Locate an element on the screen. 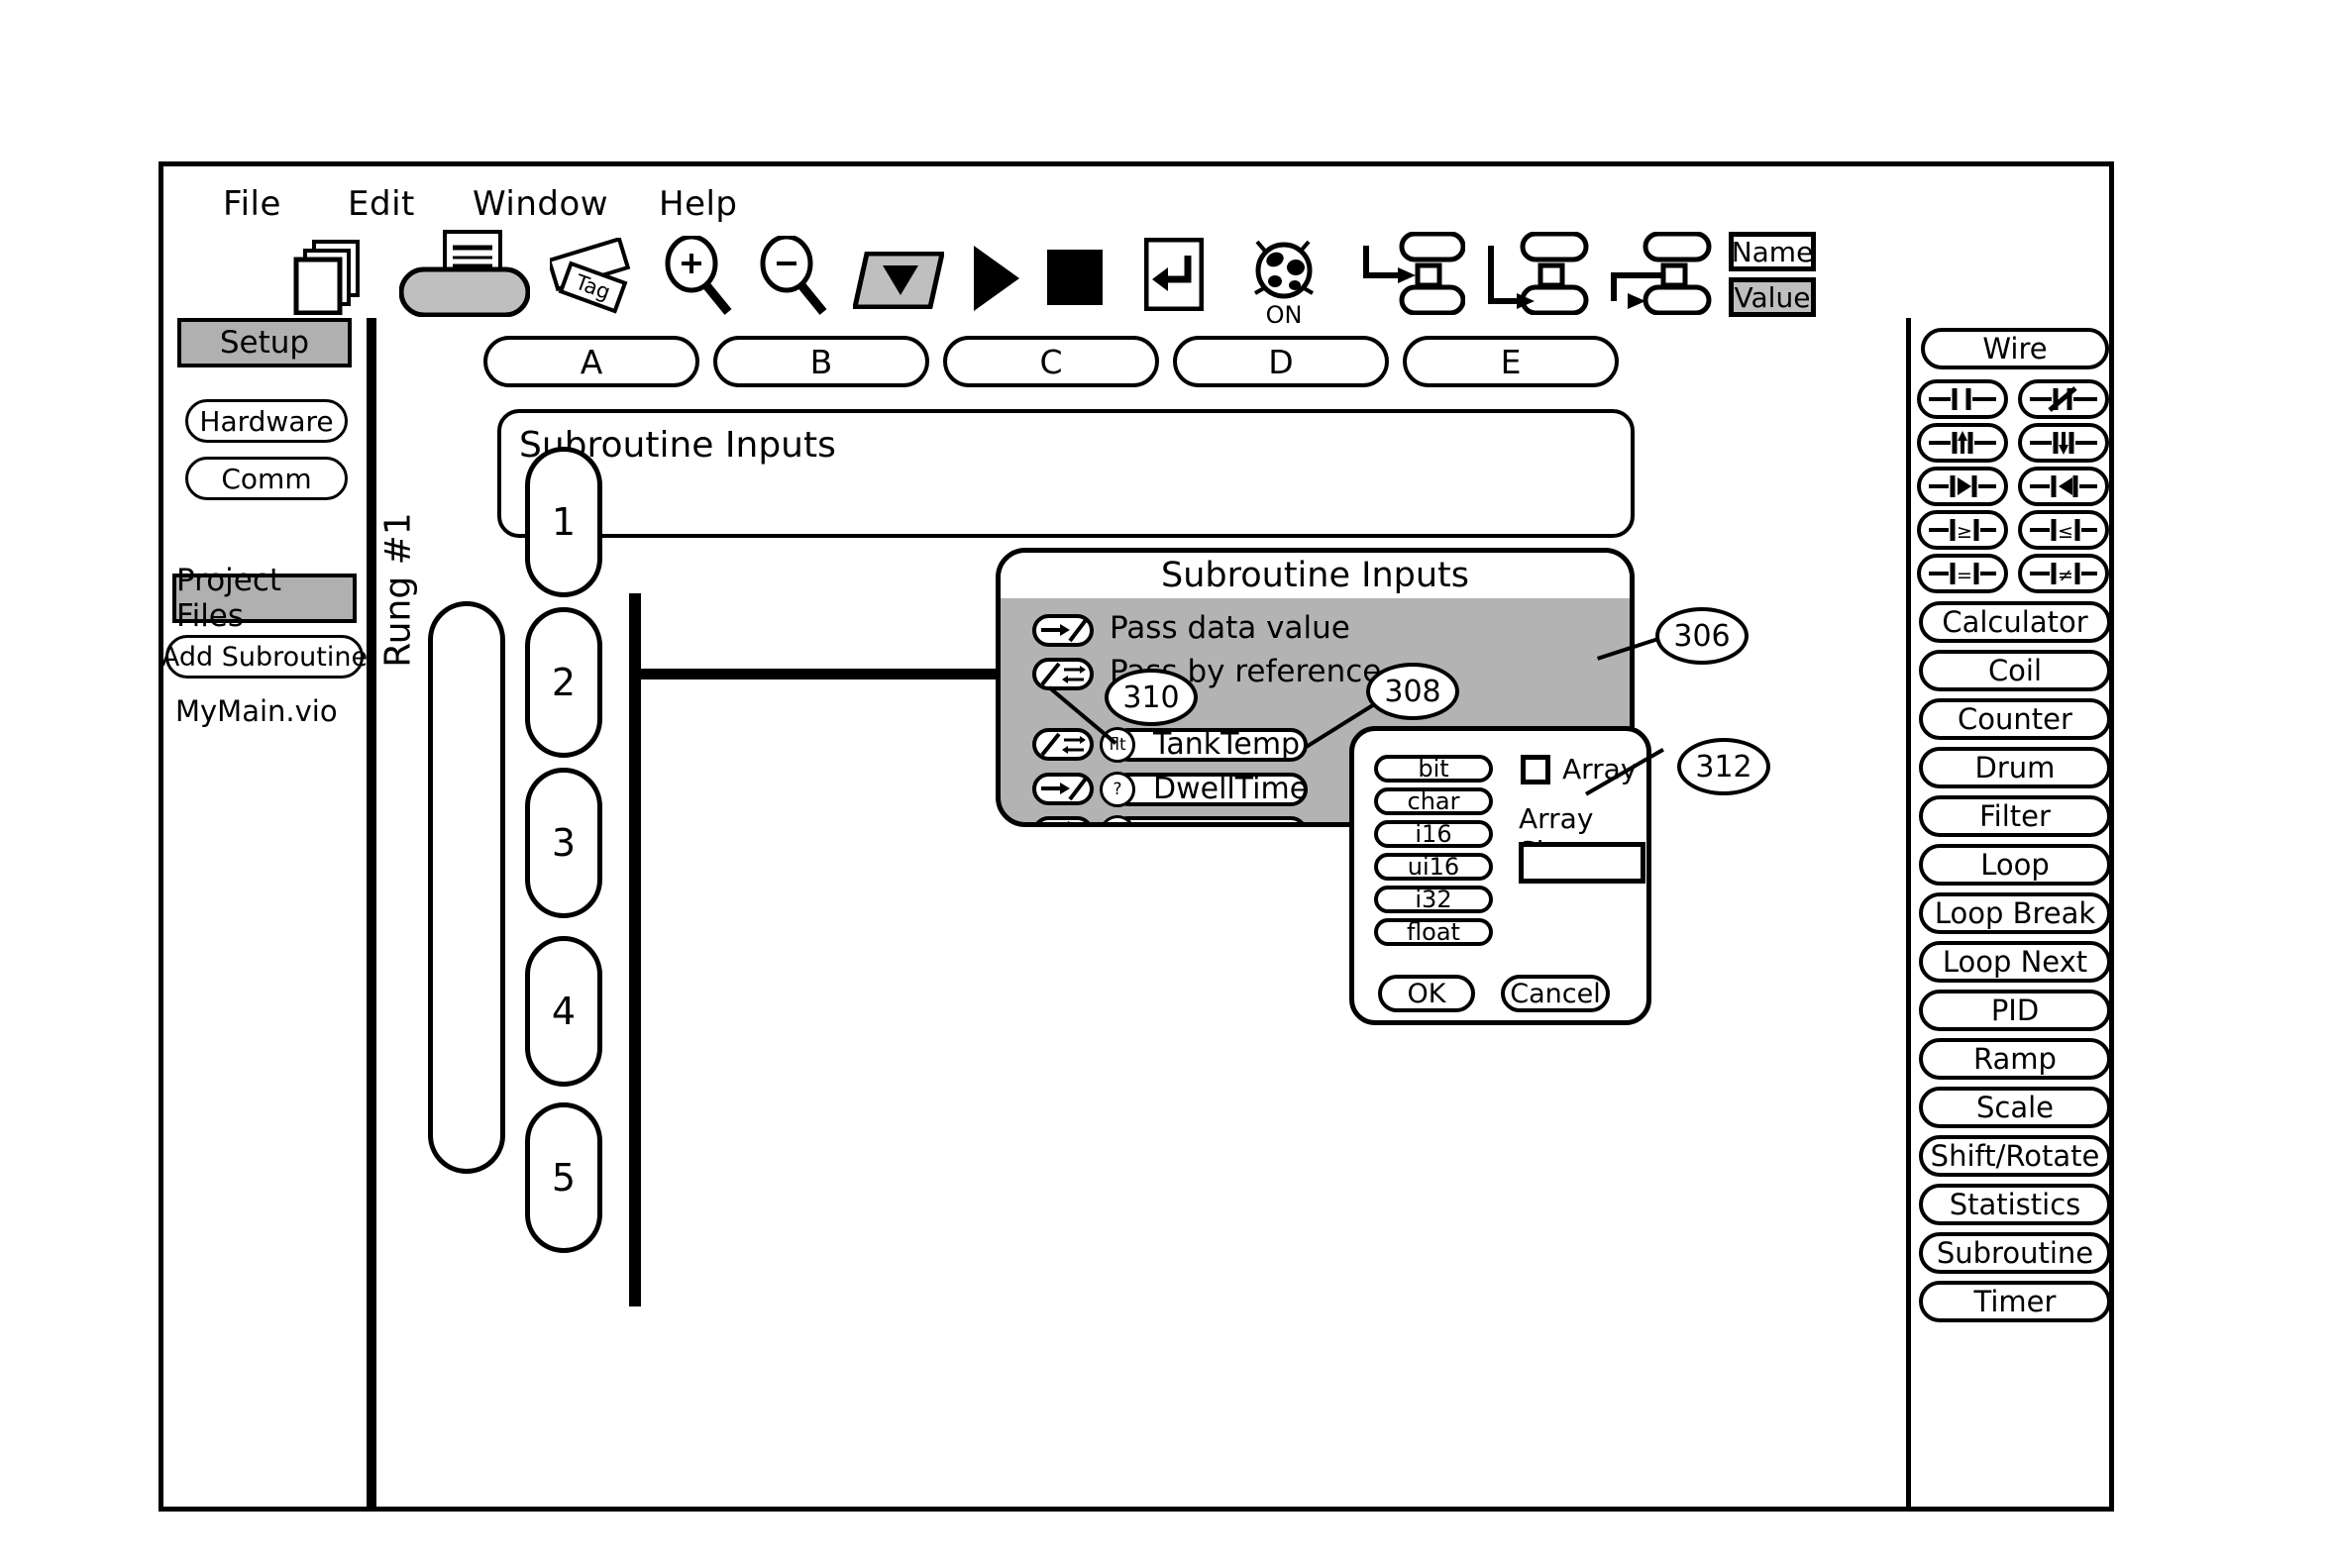 This screenshot has height=1568, width=2333. rung-number-5: 5 is located at coordinates (564, 1177).